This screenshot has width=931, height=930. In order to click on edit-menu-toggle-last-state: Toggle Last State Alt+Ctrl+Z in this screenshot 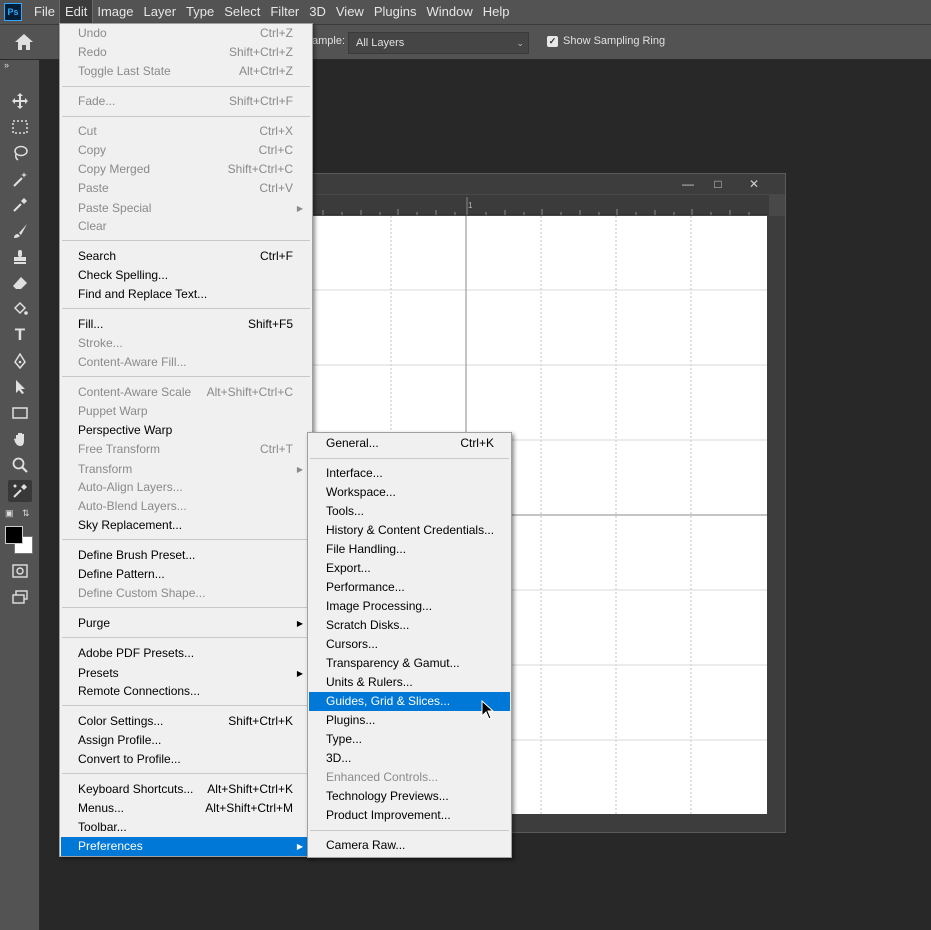, I will do `click(186, 71)`.